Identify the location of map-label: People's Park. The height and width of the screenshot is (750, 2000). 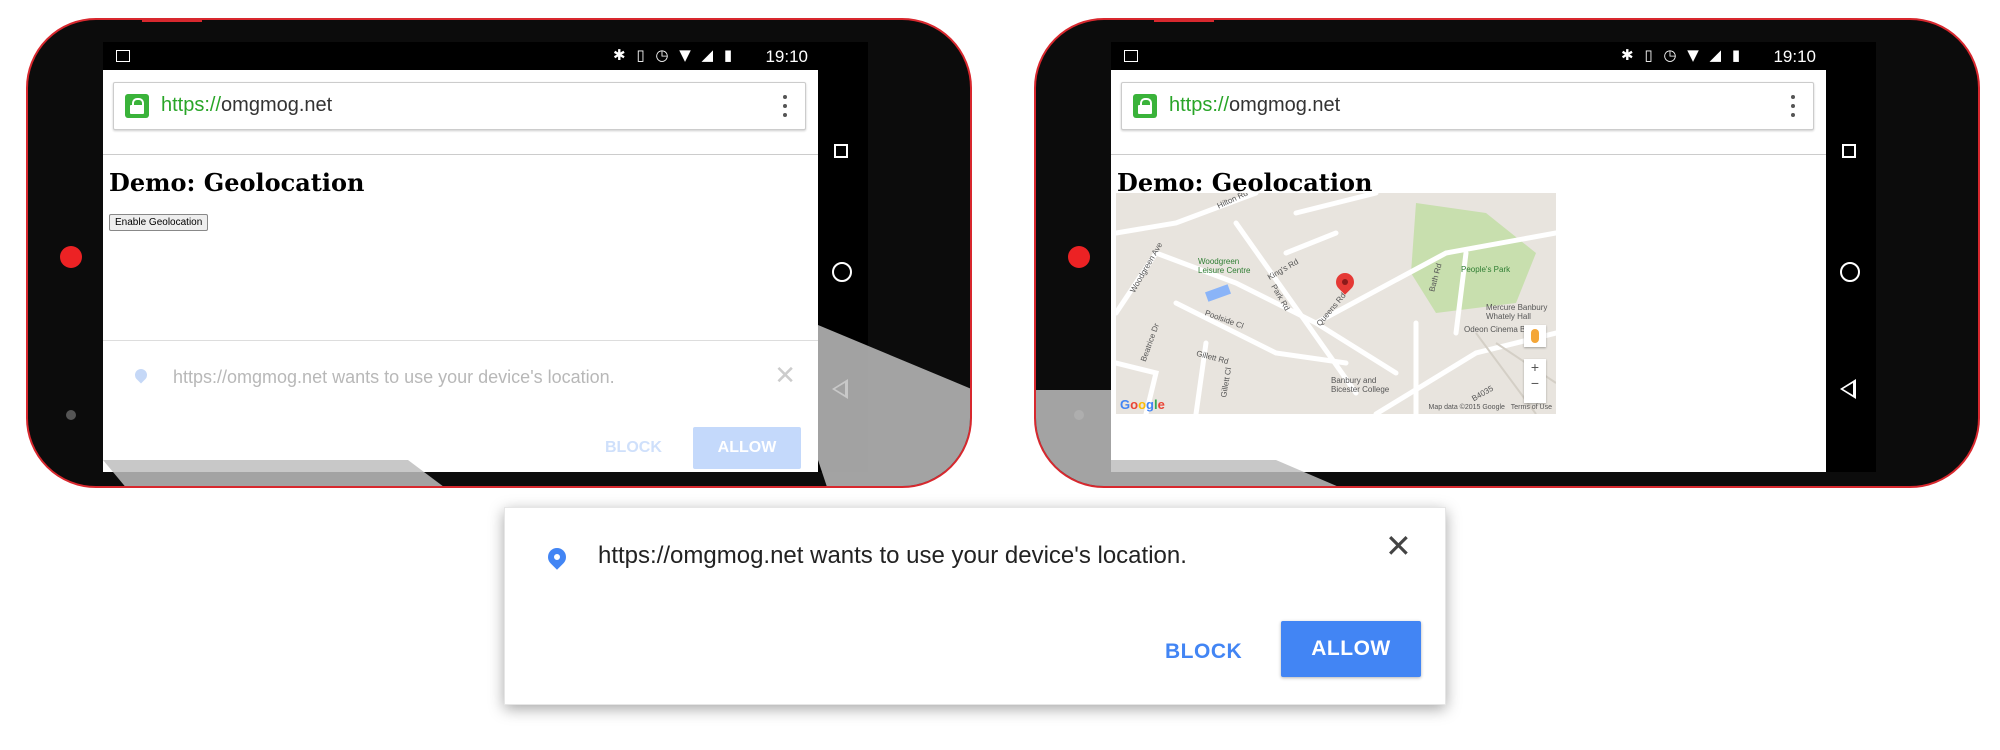
(1486, 269).